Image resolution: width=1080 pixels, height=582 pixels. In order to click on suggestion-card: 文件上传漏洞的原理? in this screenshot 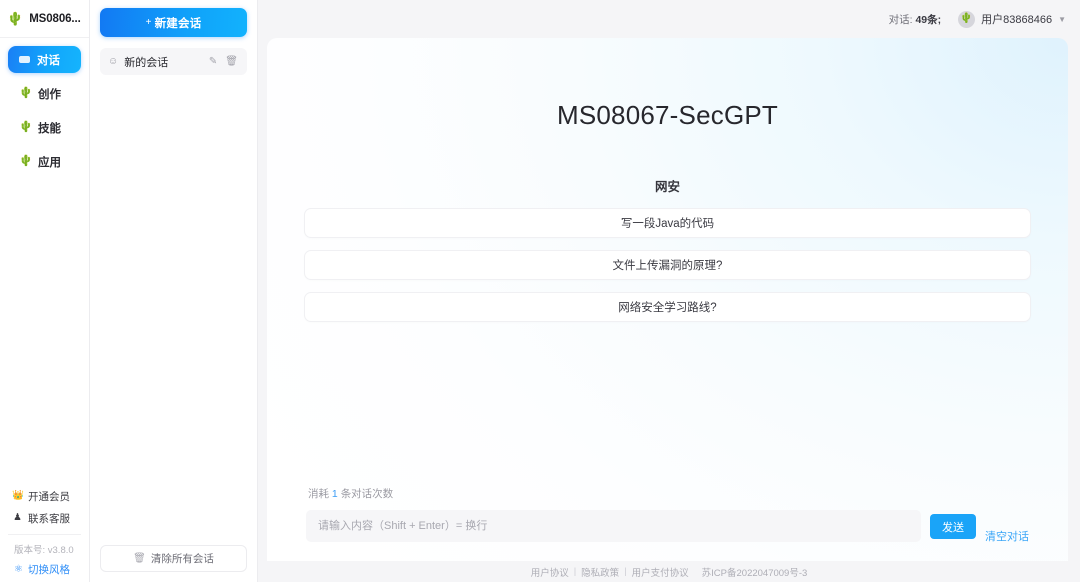, I will do `click(667, 265)`.